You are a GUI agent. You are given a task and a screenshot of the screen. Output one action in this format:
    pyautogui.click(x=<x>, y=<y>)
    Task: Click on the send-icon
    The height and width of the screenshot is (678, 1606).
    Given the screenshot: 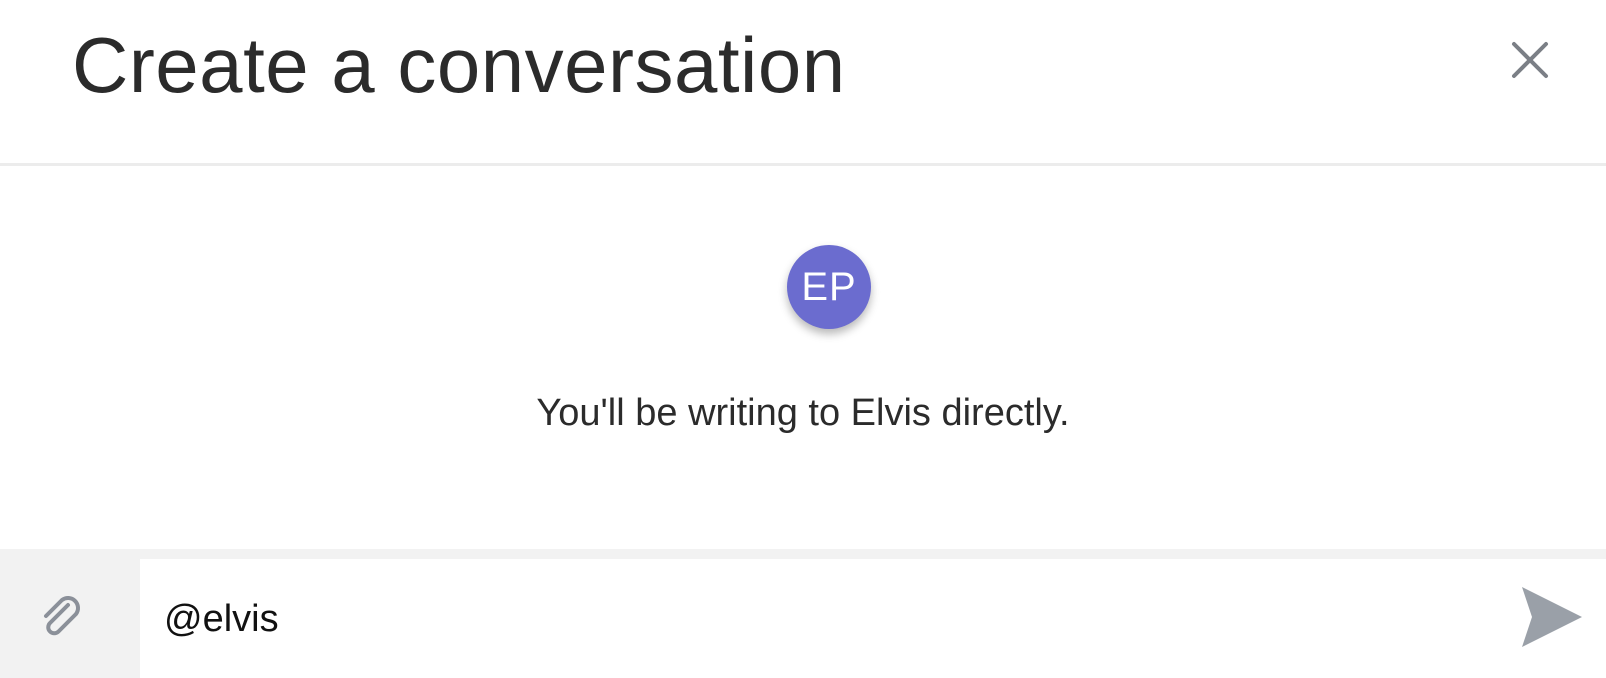 What is the action you would take?
    pyautogui.click(x=1552, y=617)
    